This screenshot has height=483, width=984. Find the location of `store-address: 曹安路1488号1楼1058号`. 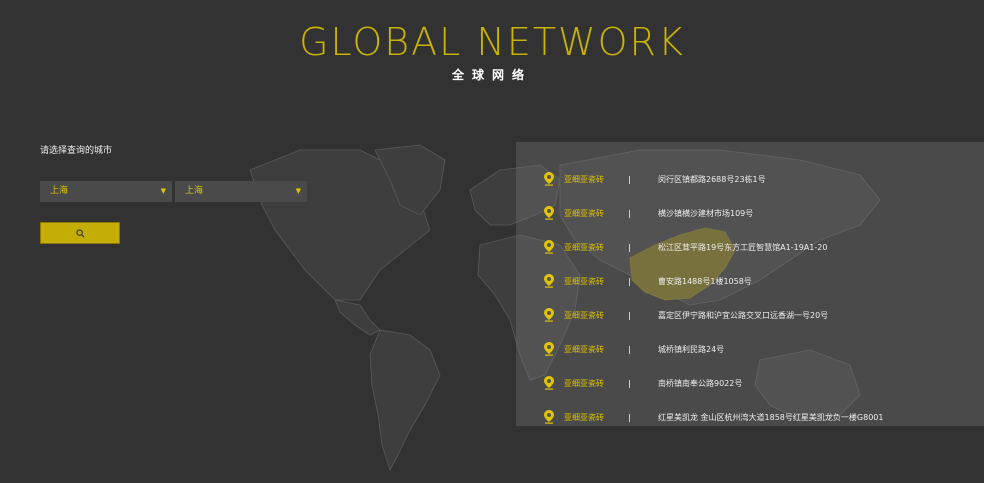

store-address: 曹安路1488号1楼1058号 is located at coordinates (705, 281).